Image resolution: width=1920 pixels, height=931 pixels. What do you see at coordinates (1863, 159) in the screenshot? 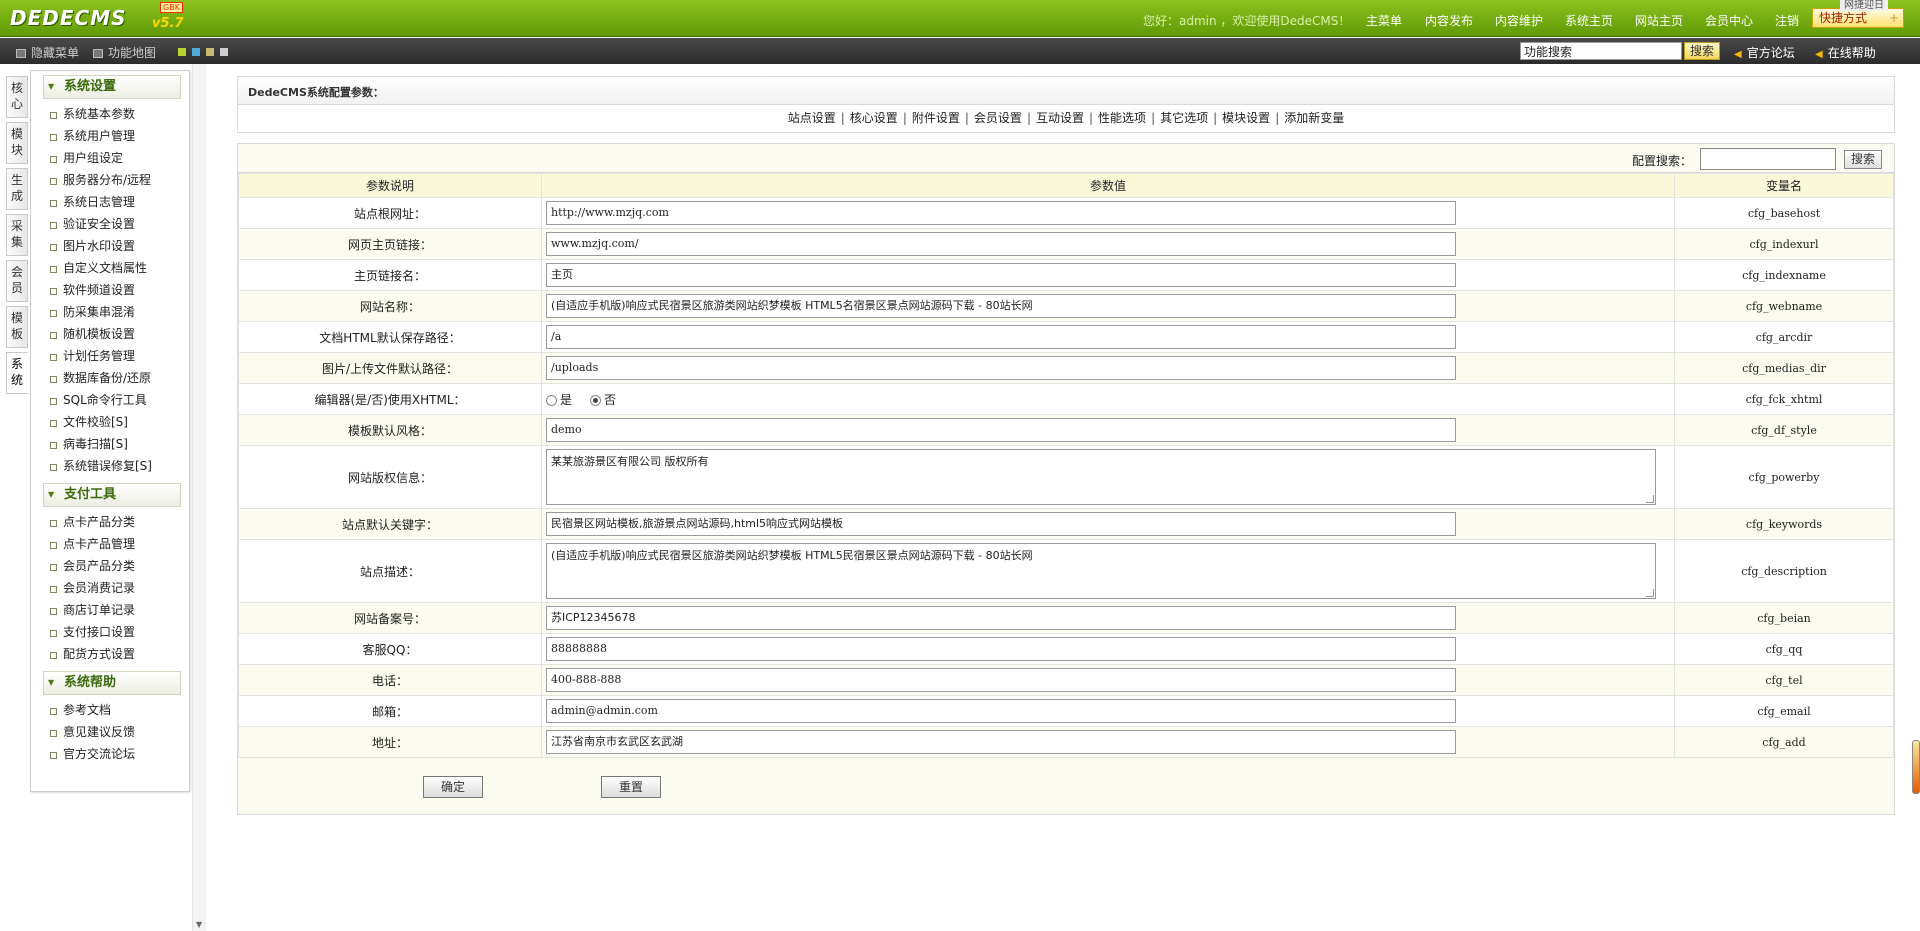
I see `config-search-button: 搜索` at bounding box center [1863, 159].